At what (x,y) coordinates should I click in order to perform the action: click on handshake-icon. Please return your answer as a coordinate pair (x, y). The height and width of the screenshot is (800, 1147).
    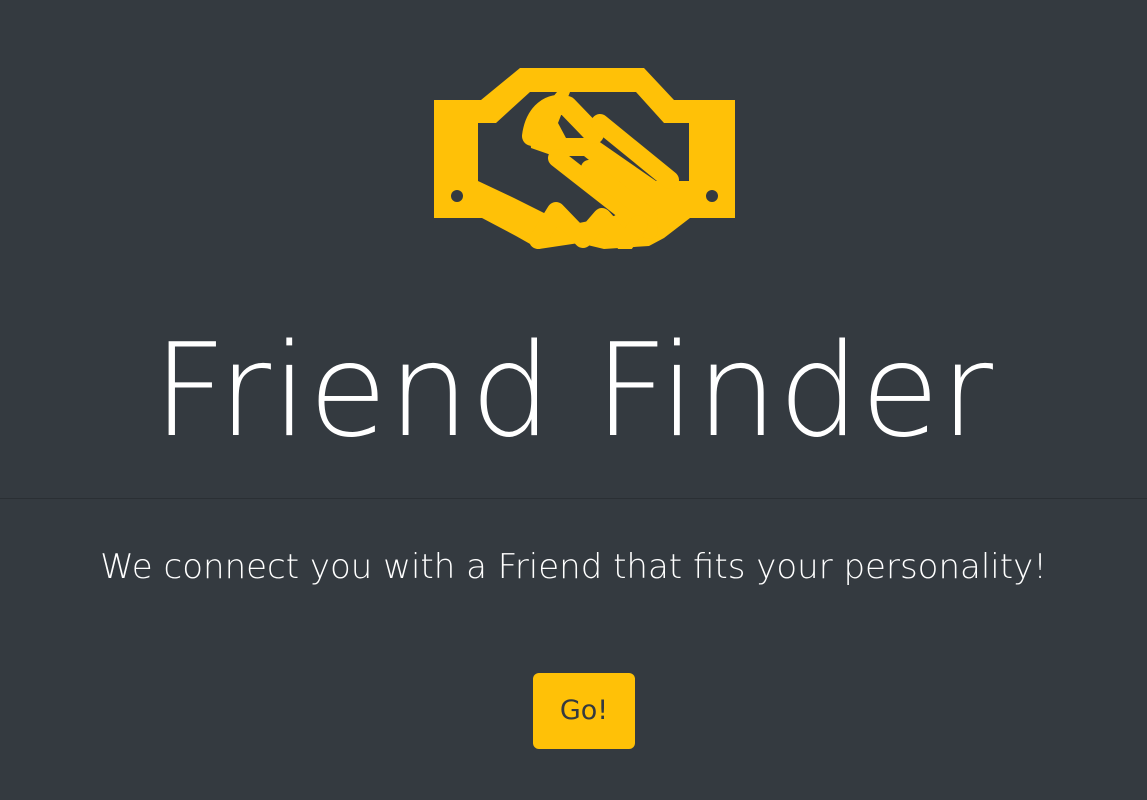
    Looking at the image, I should click on (584, 158).